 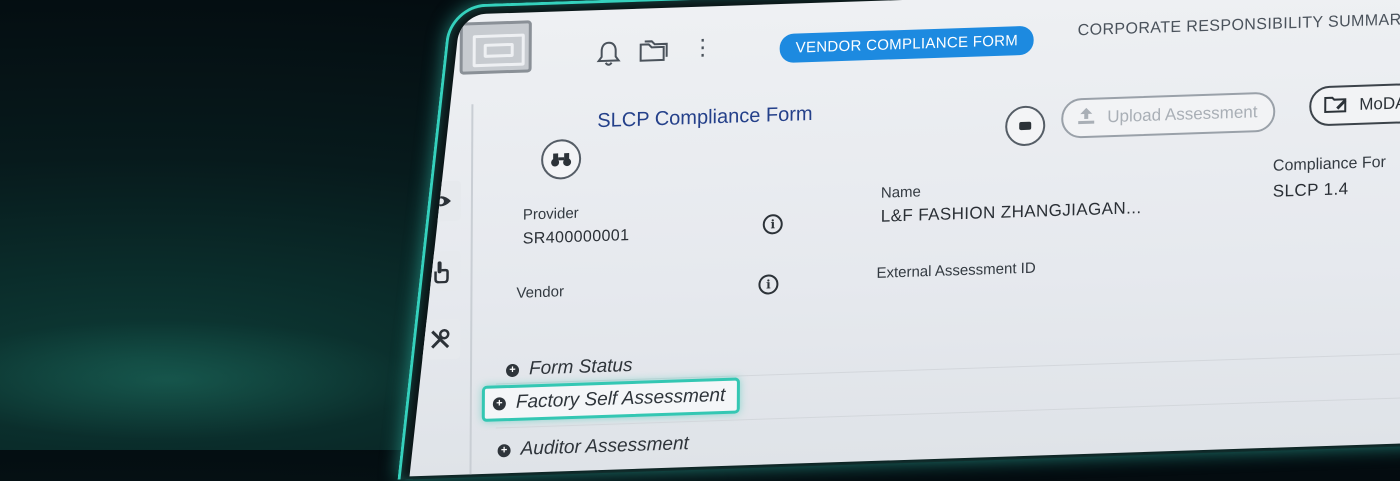 I want to click on app-logo, so click(x=495, y=47).